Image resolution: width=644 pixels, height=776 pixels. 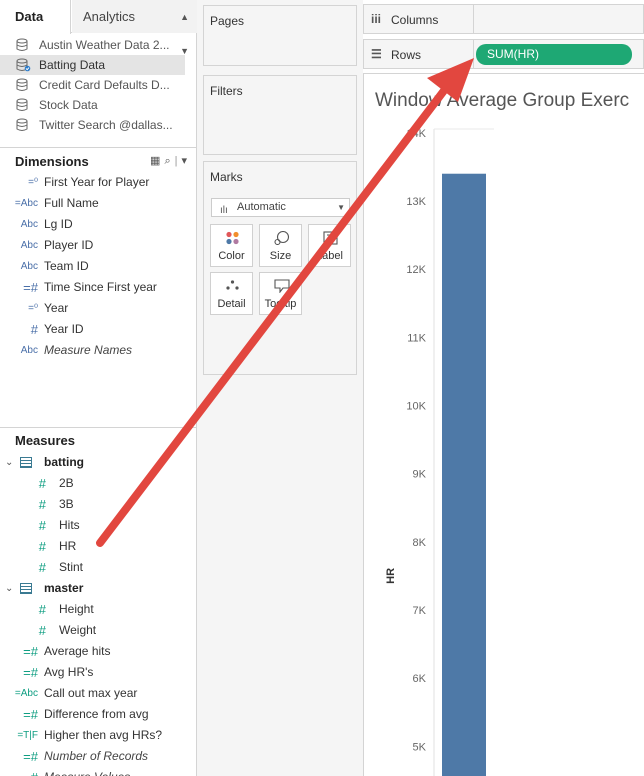 I want to click on field-label: Full Name, so click(x=71, y=203).